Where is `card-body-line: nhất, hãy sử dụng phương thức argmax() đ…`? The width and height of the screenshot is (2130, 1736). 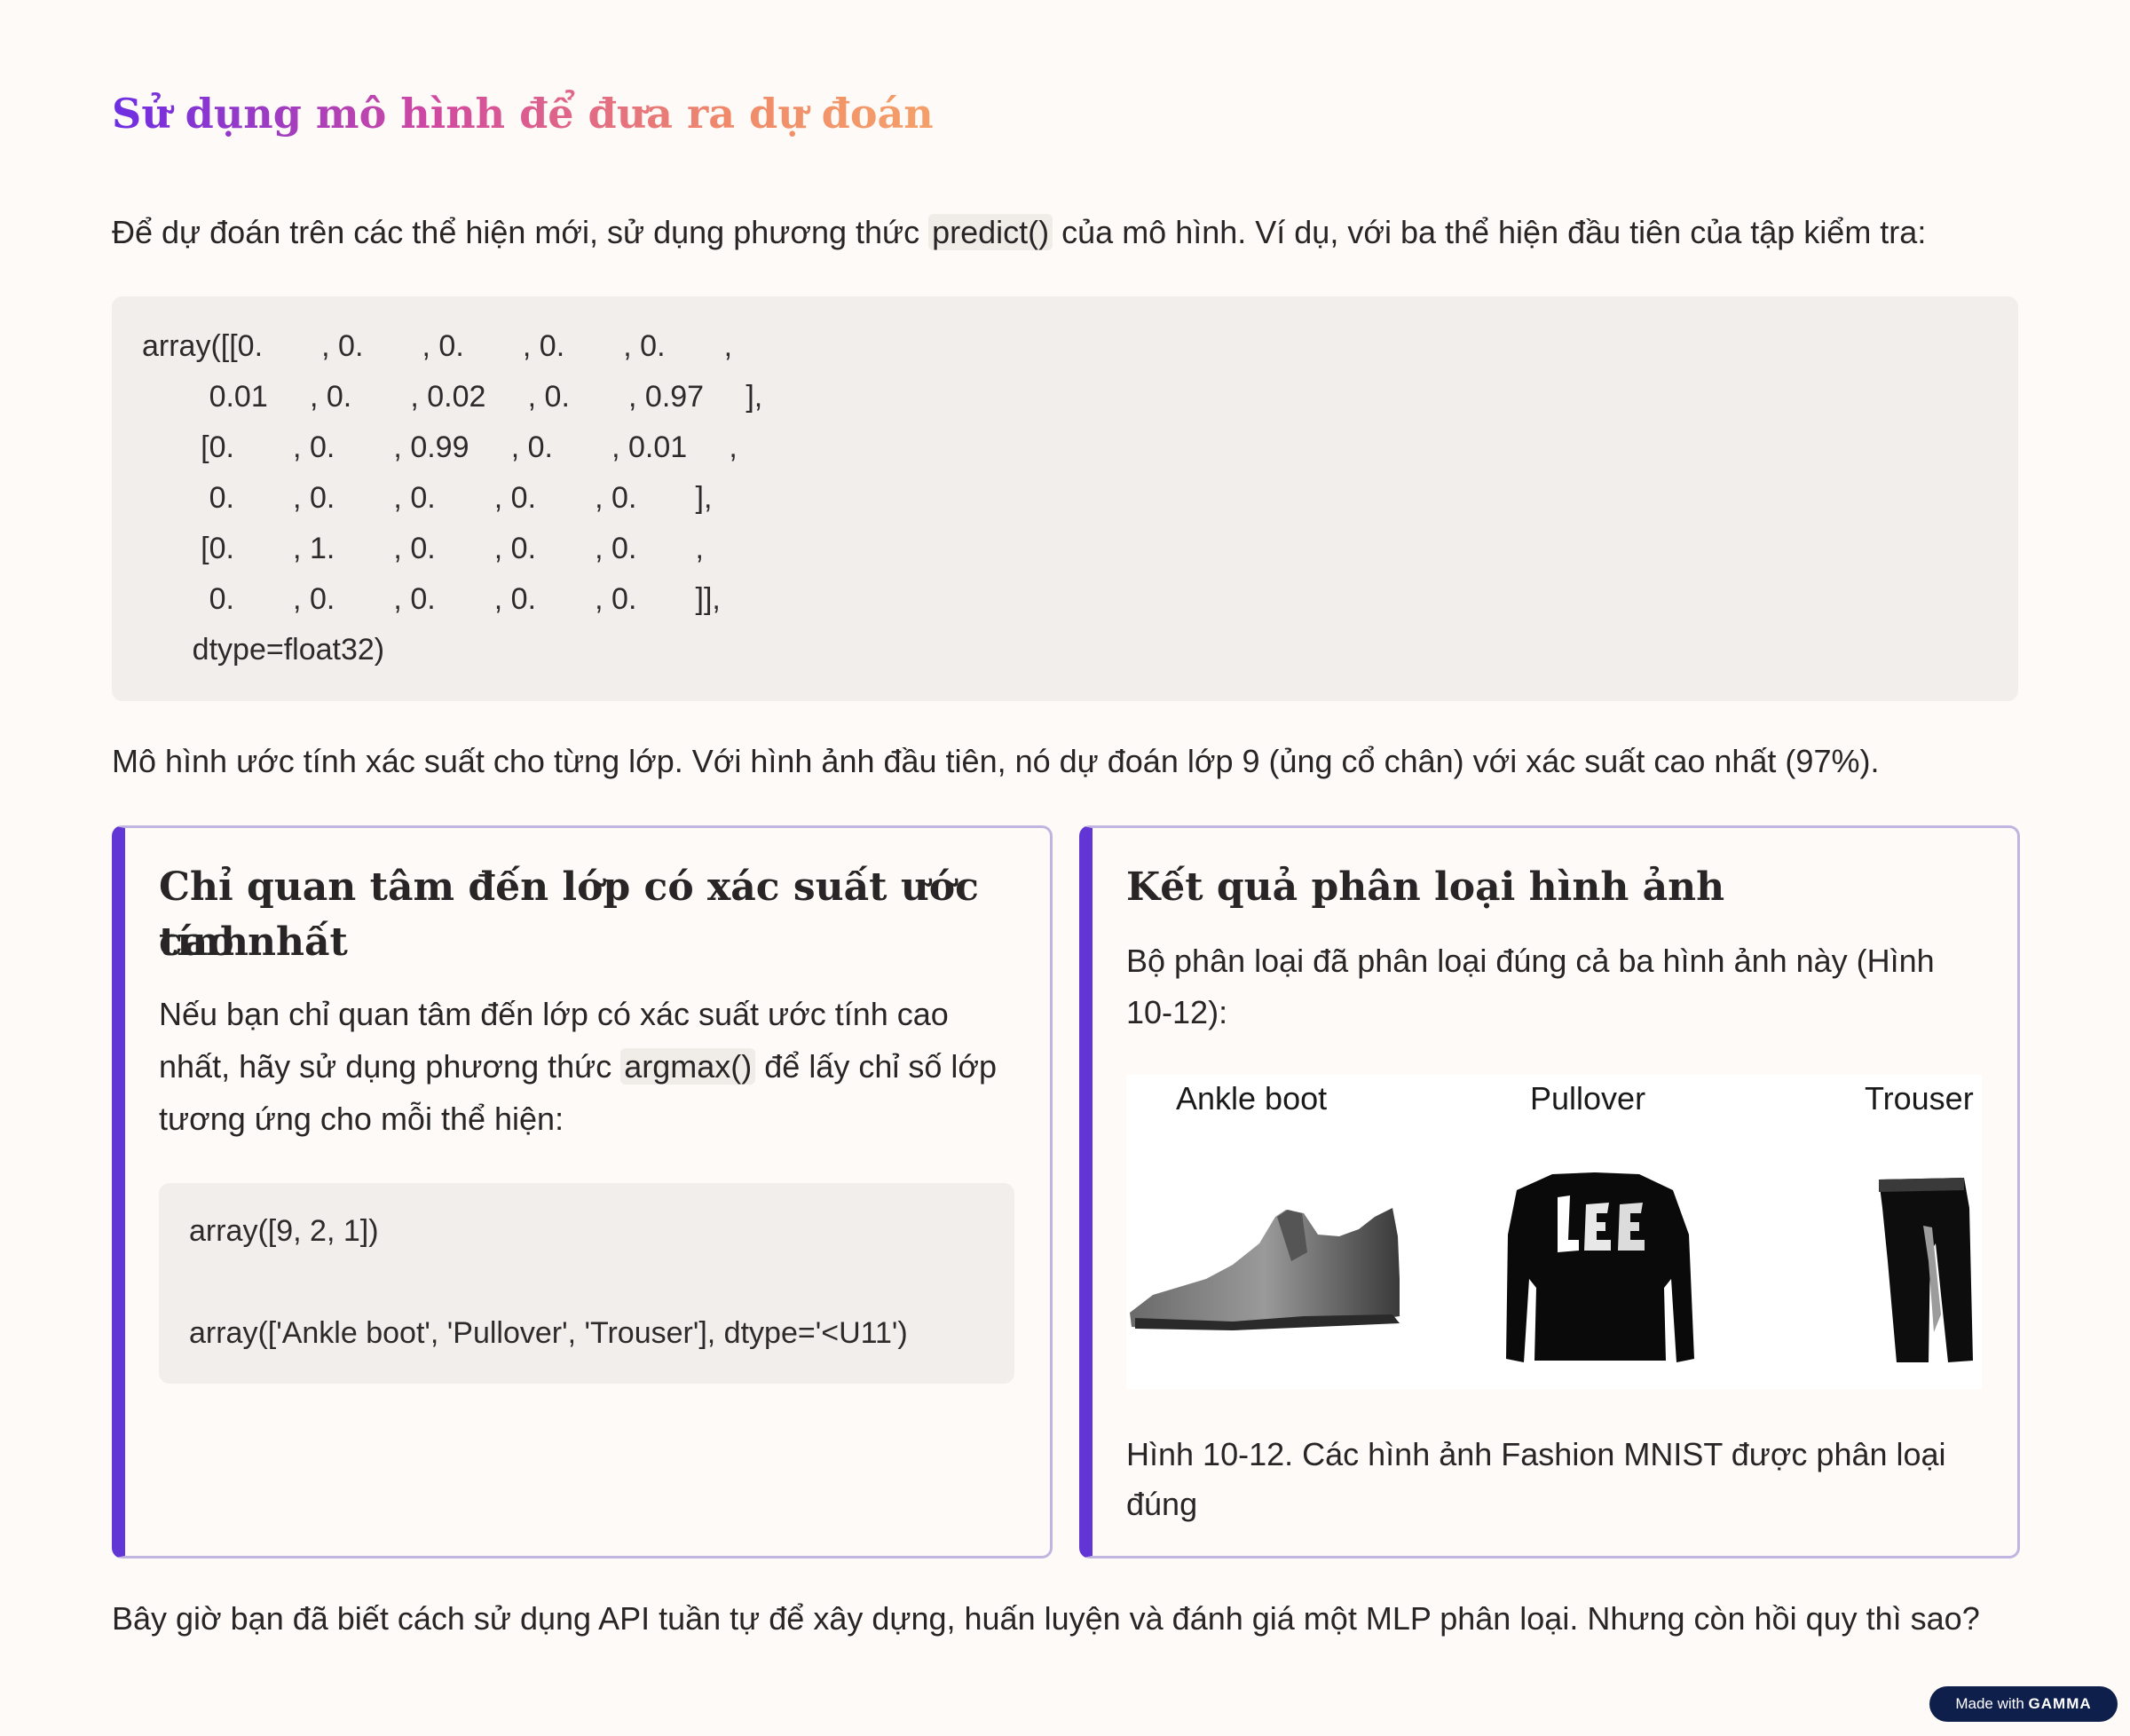
card-body-line: nhất, hãy sử dụng phương thức argmax() đ… is located at coordinates (578, 1066).